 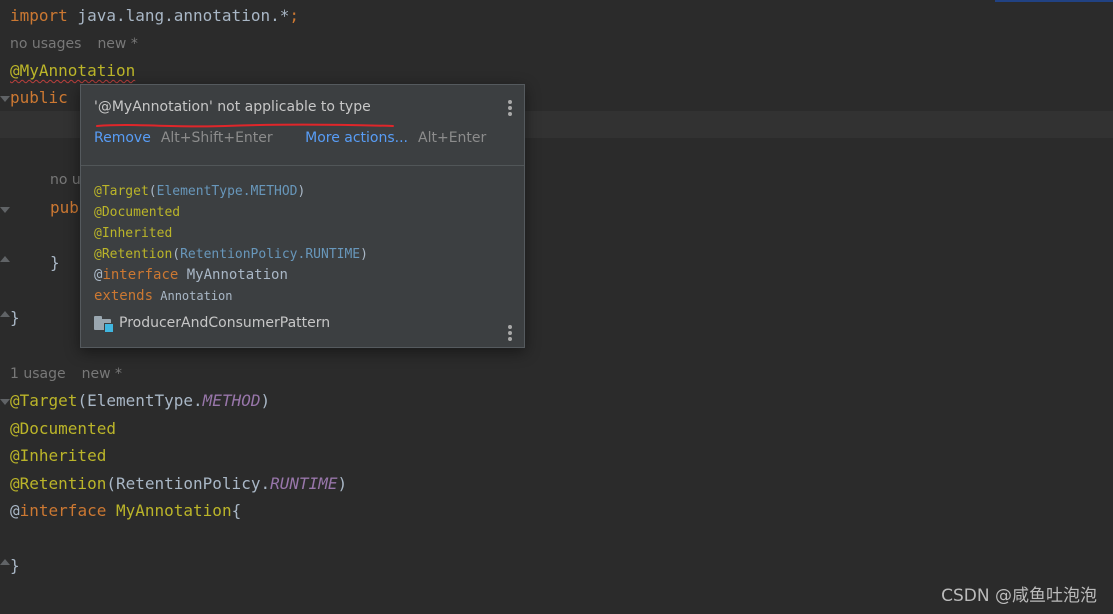 I want to click on code-line-public: public, so click(x=39, y=98).